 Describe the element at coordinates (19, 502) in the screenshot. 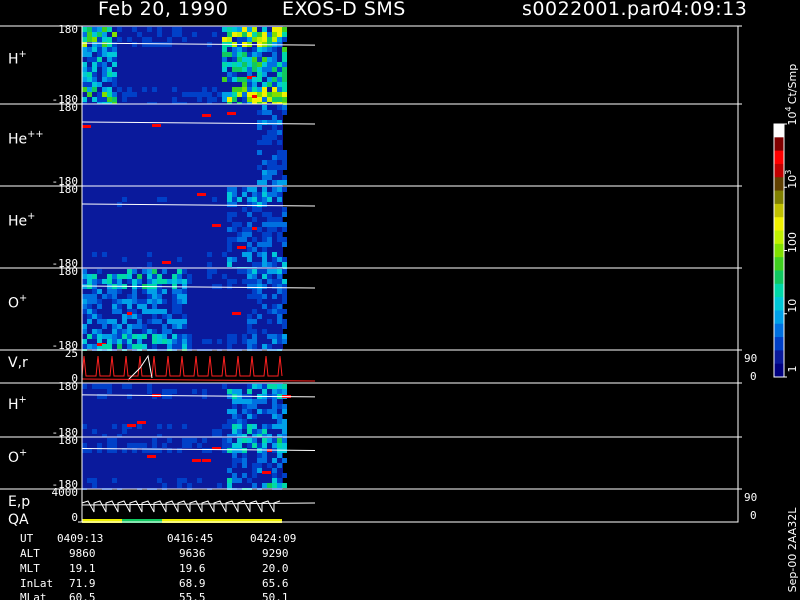

I see `panel-label: E,p` at that location.